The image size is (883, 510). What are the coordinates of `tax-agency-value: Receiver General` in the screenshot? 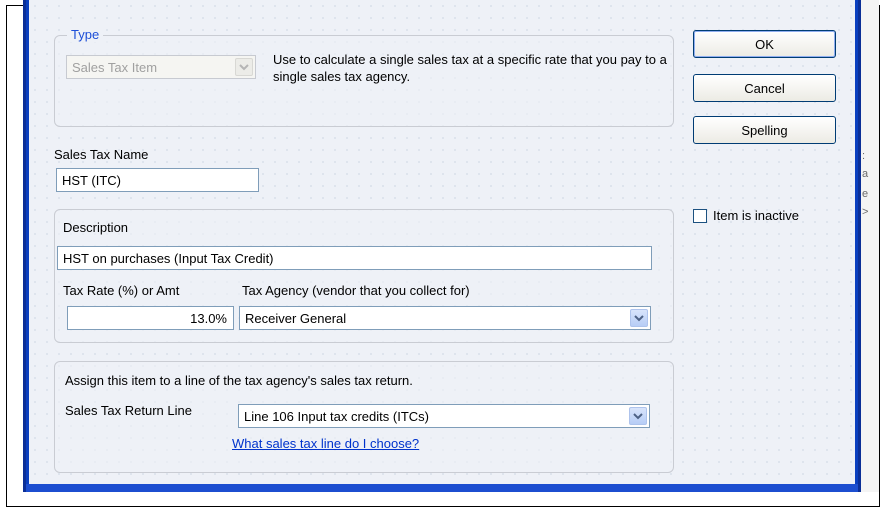 It's located at (296, 318).